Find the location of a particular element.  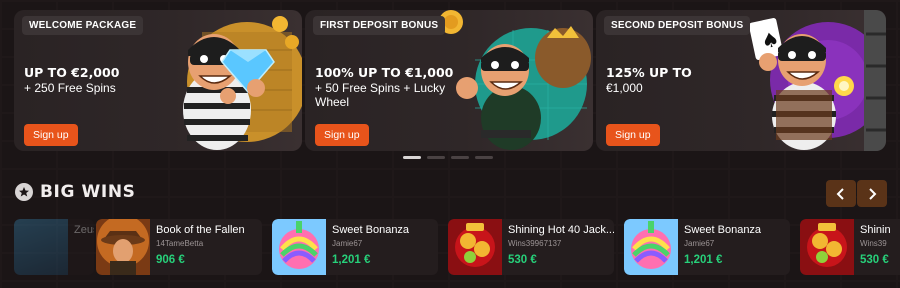

winner-username: 14TameBetta is located at coordinates (180, 243).